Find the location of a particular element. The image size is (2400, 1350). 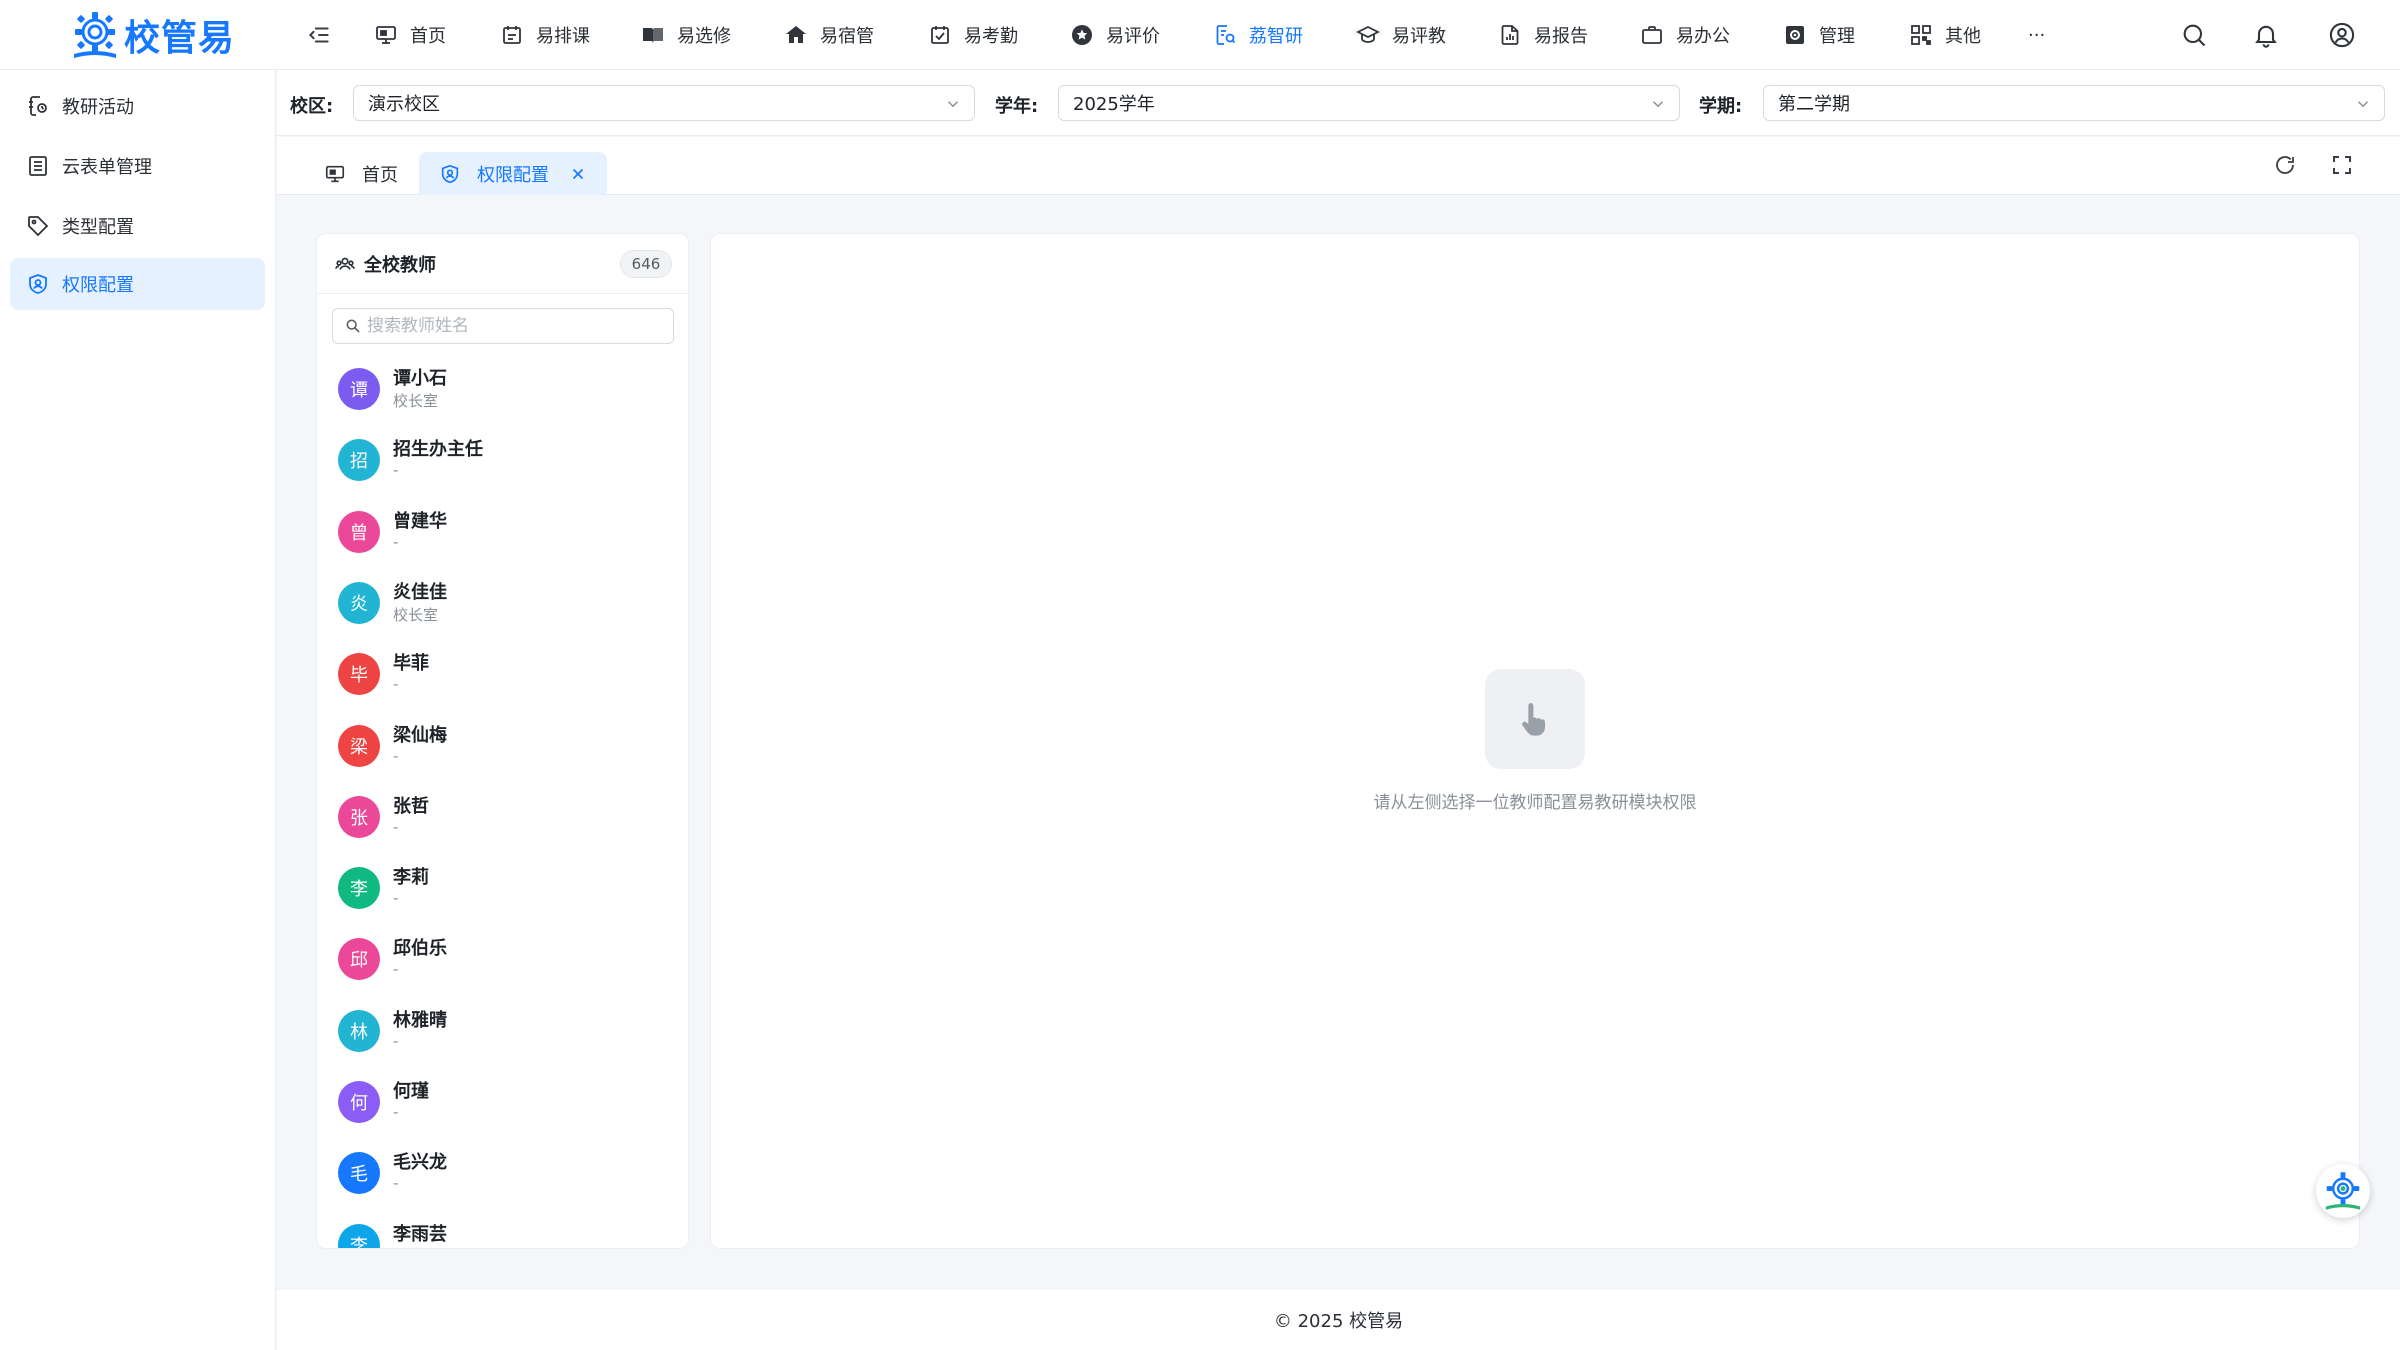

teacher-search-box is located at coordinates (503, 326).